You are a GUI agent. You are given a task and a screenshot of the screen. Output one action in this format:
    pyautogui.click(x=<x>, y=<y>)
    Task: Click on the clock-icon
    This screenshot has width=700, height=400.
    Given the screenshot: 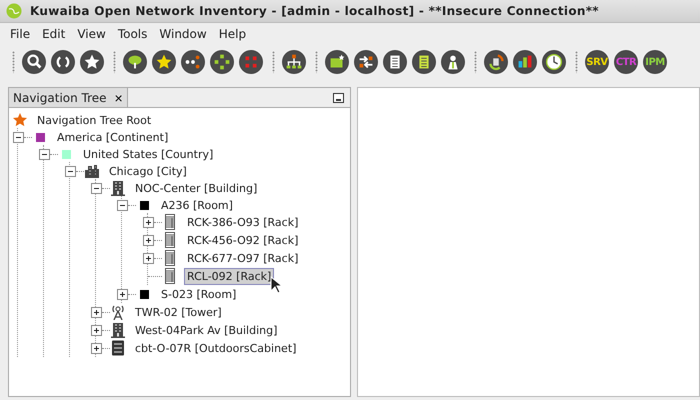 What is the action you would take?
    pyautogui.click(x=554, y=62)
    